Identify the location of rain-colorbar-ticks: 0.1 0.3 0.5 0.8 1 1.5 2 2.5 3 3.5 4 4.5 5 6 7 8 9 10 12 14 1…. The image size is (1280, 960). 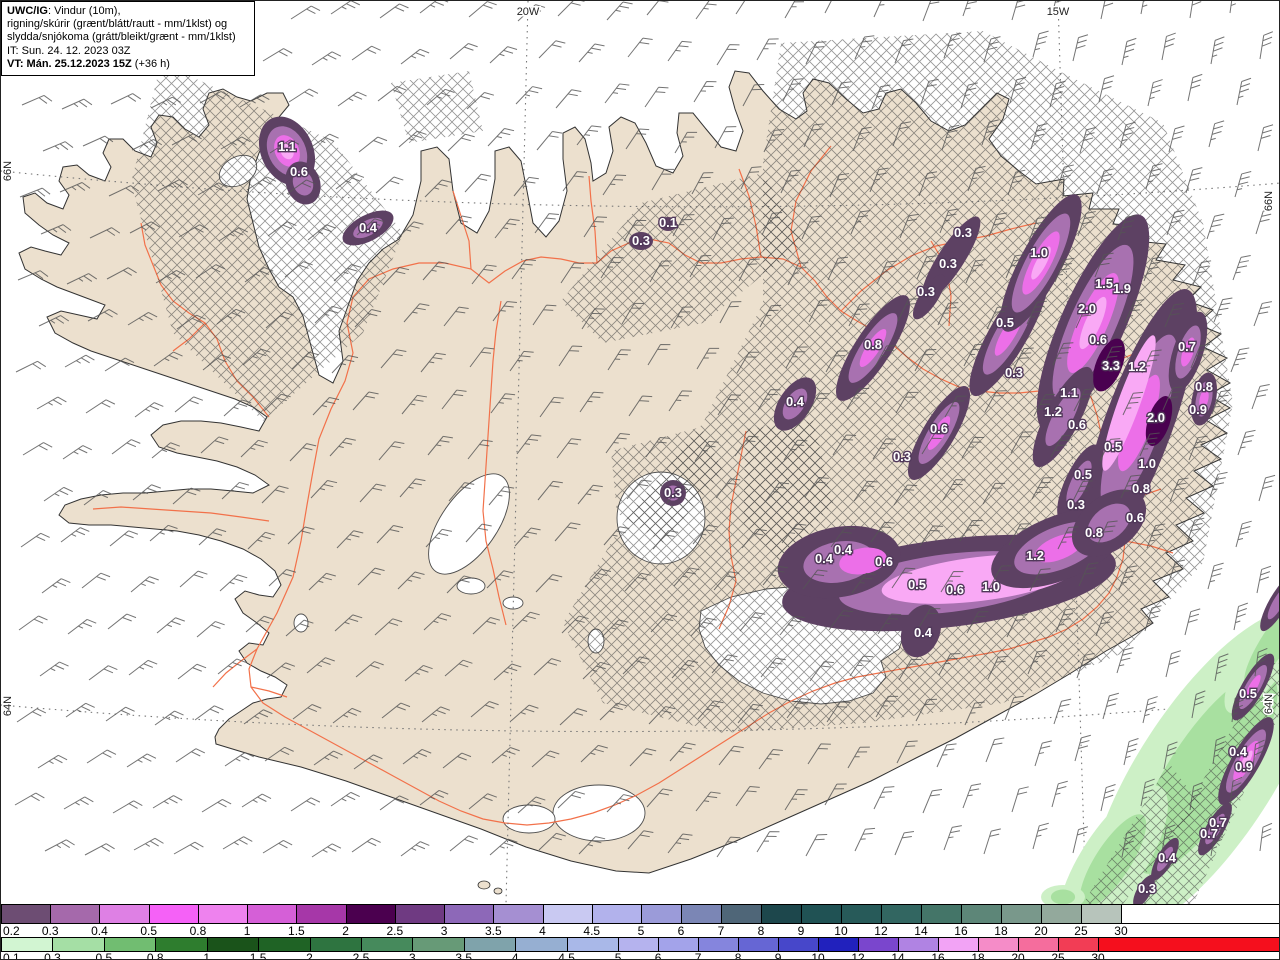
(640, 955).